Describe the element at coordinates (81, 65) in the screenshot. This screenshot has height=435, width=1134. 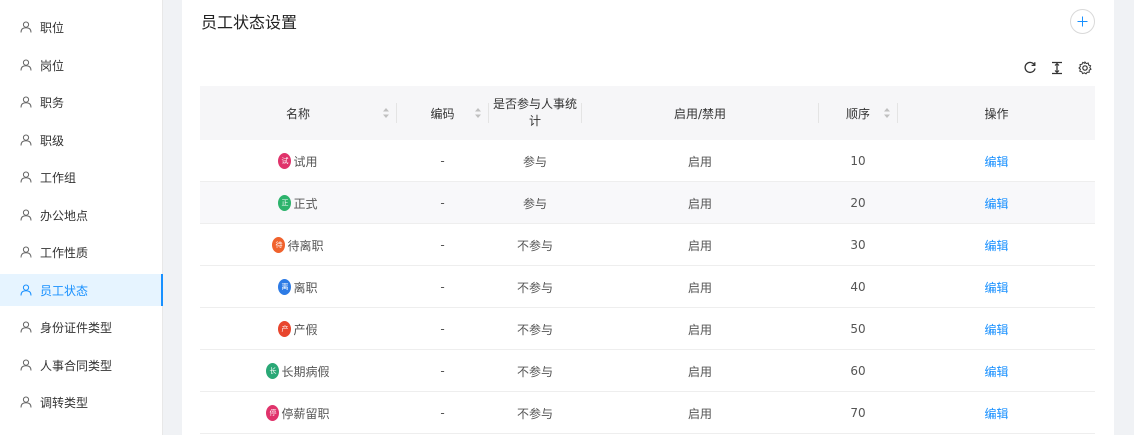
I see `sidebar-item-post: 岗位` at that location.